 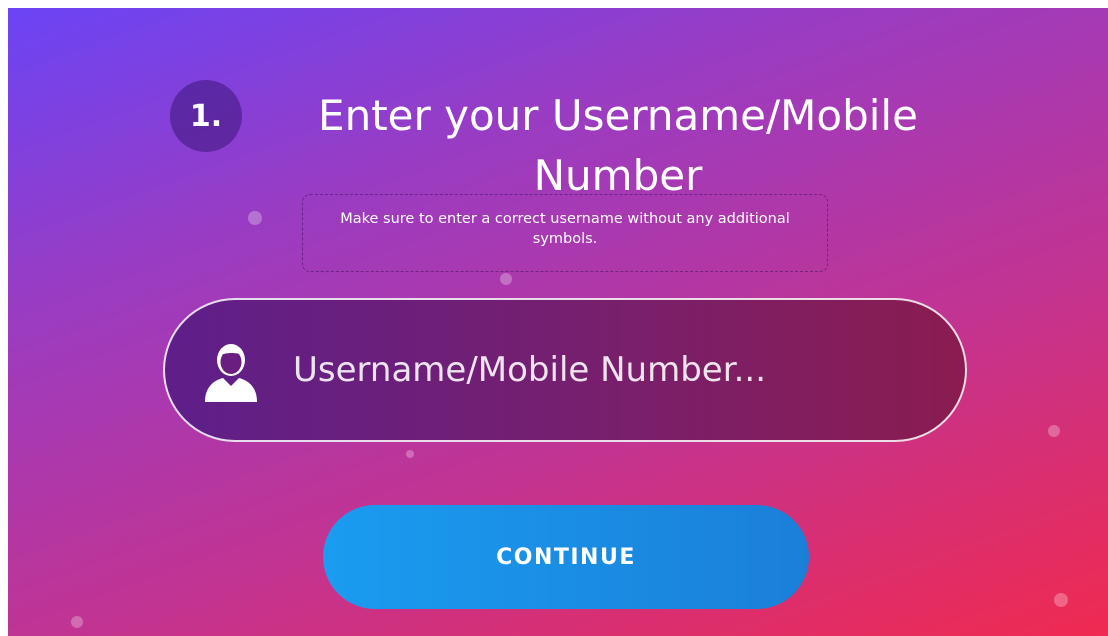 I want to click on username-input, so click(x=628, y=370).